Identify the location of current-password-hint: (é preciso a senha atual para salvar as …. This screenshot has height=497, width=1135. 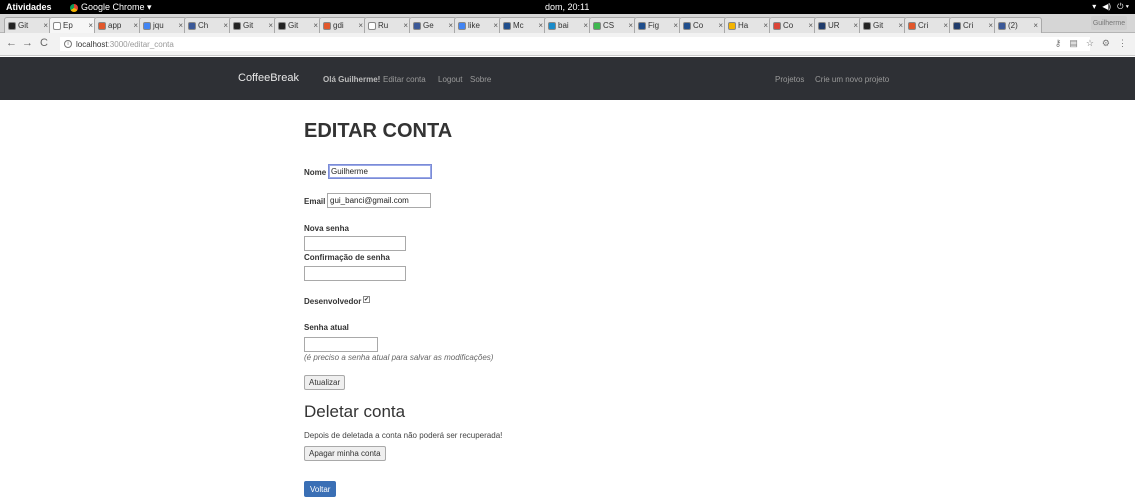
(399, 357).